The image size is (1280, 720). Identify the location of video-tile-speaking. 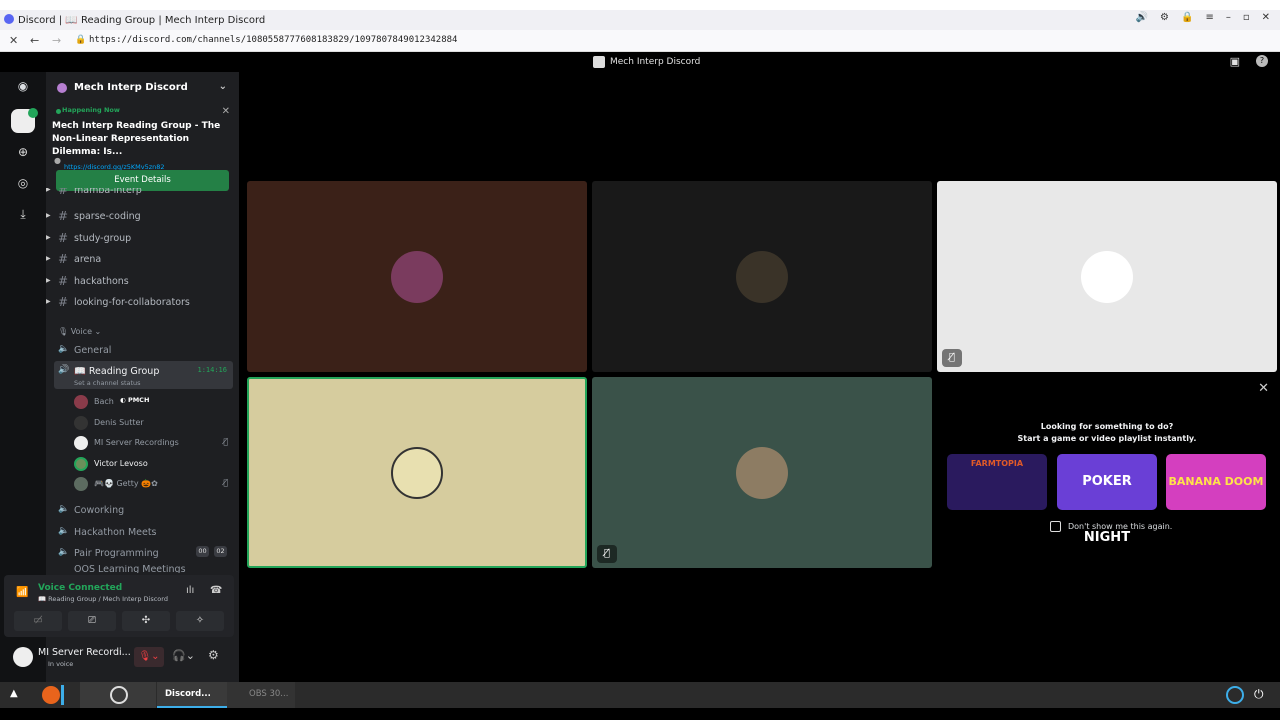
(417, 472).